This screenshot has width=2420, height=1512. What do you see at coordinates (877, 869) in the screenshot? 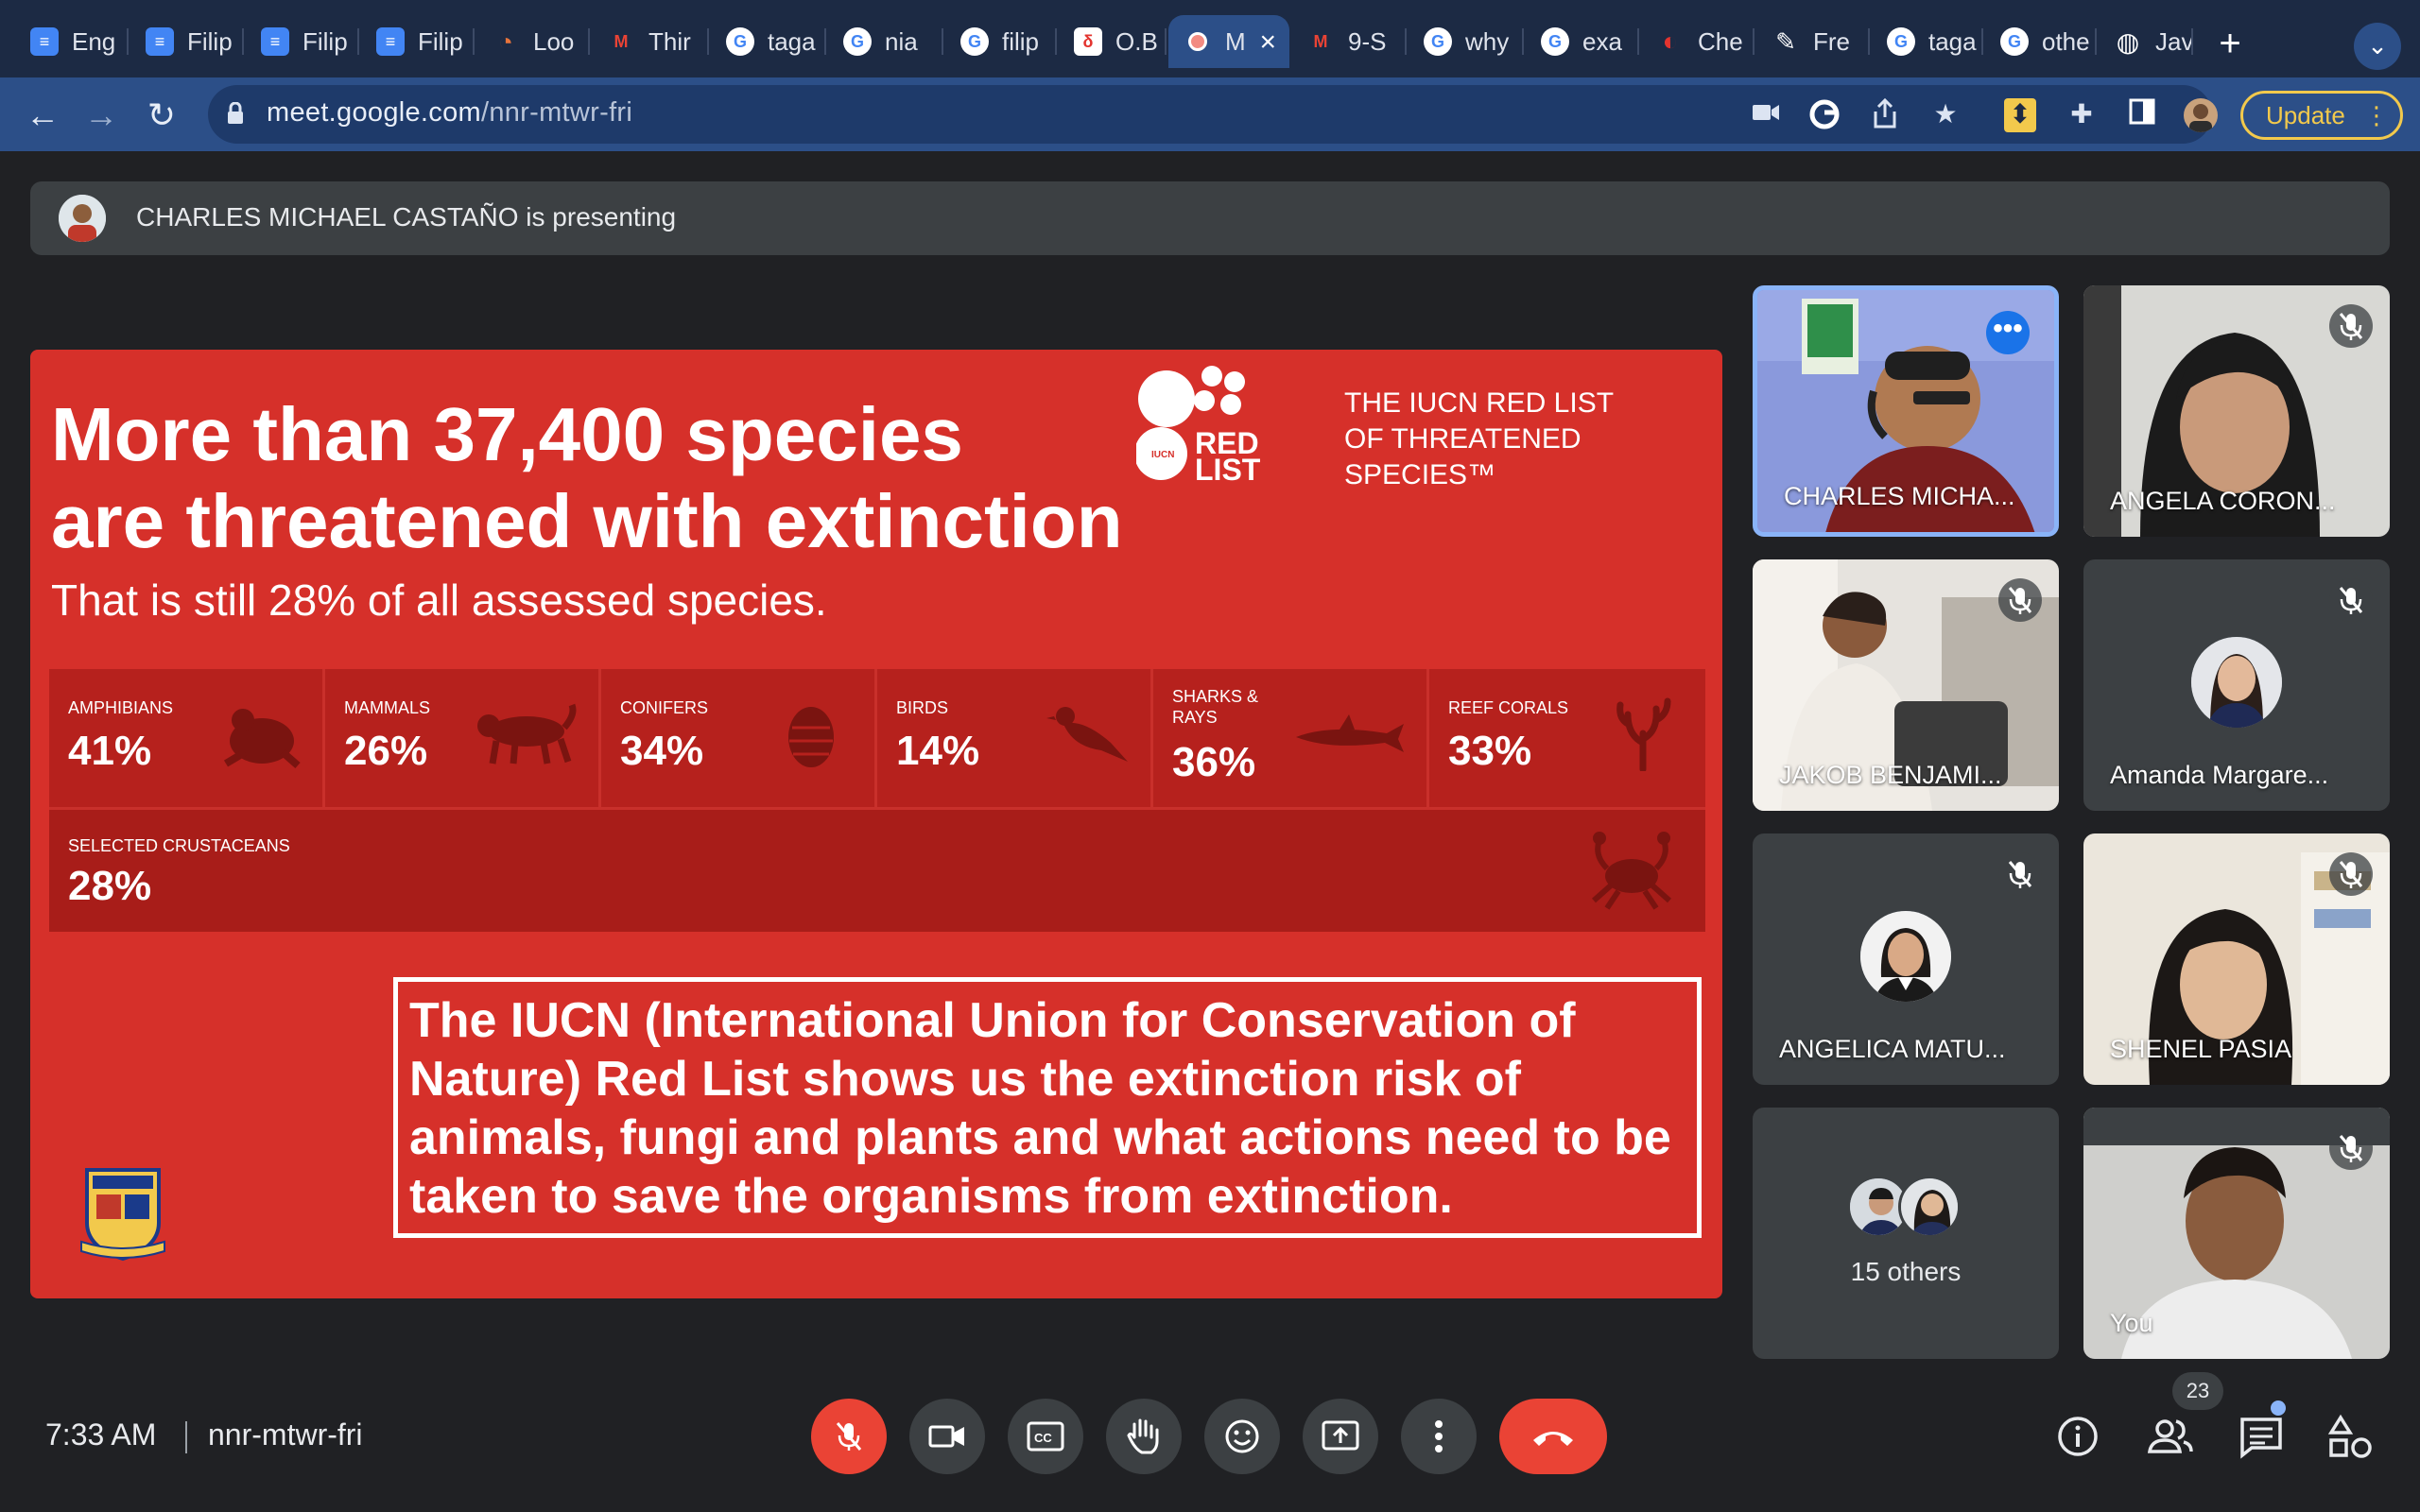
I see `stat-crustaceans: SELECTED CRUSTACEANS 28%` at bounding box center [877, 869].